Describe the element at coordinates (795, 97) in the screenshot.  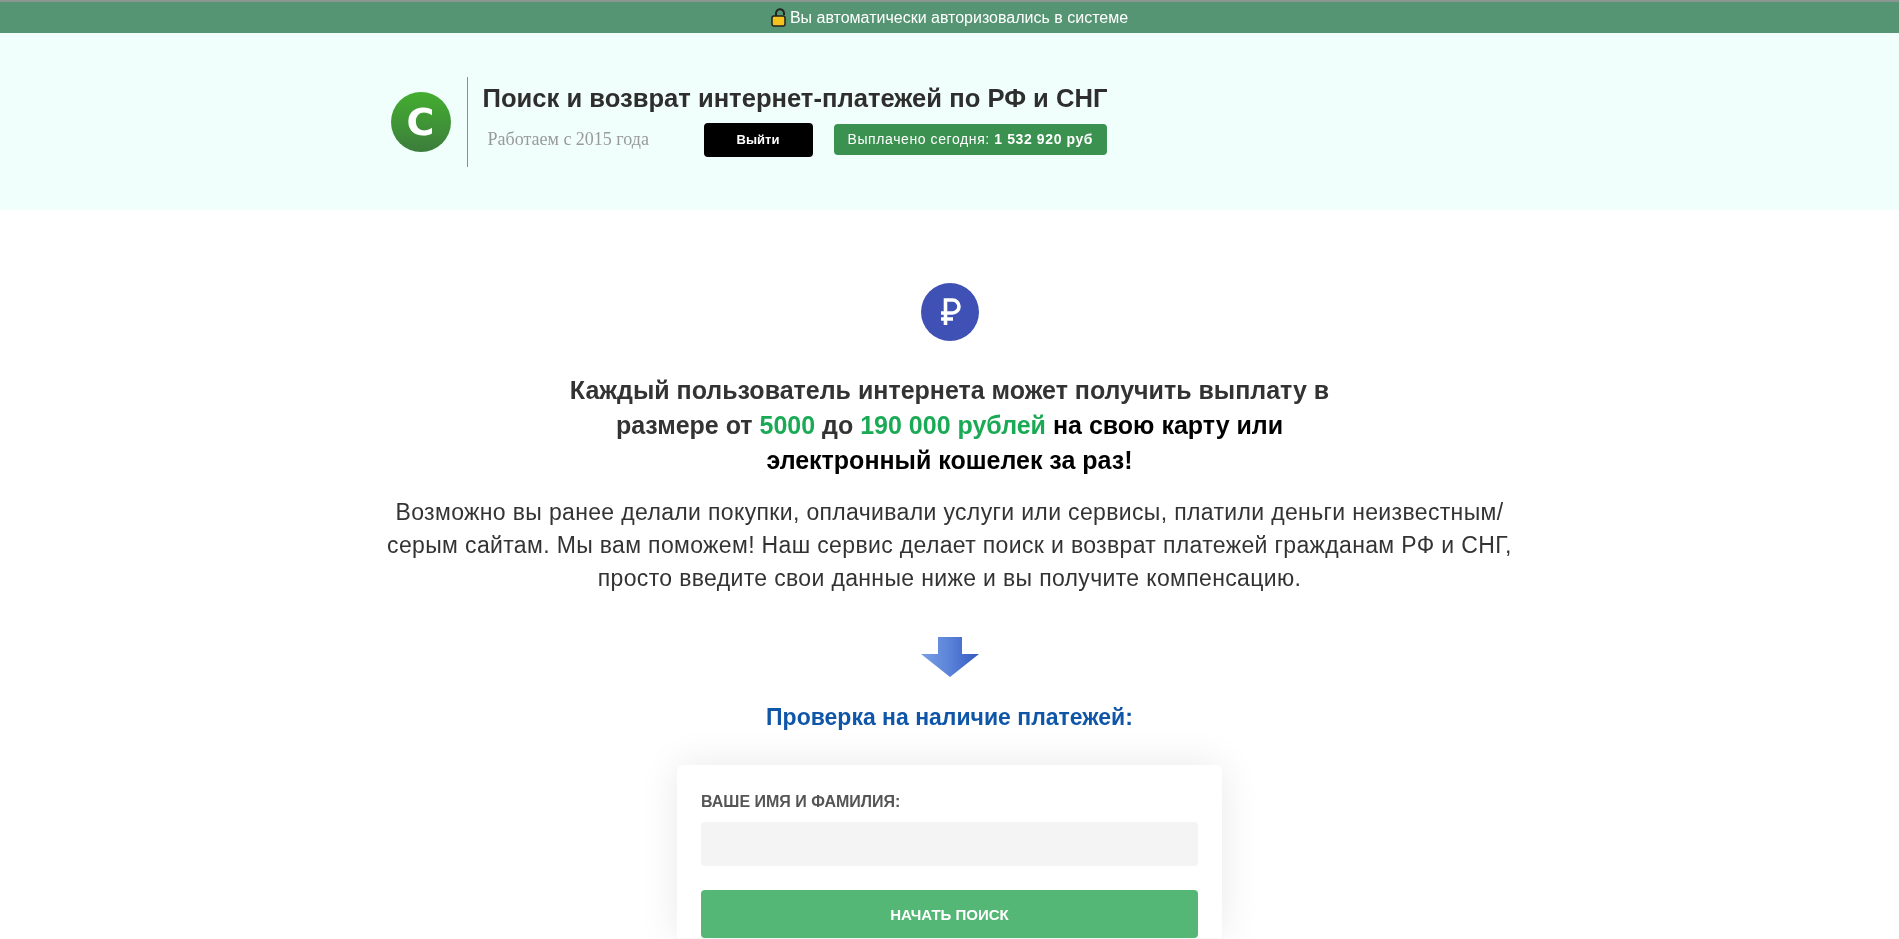
I see `site-title: Поиск и возврат интернет-платежей по РФ и СНГ` at that location.